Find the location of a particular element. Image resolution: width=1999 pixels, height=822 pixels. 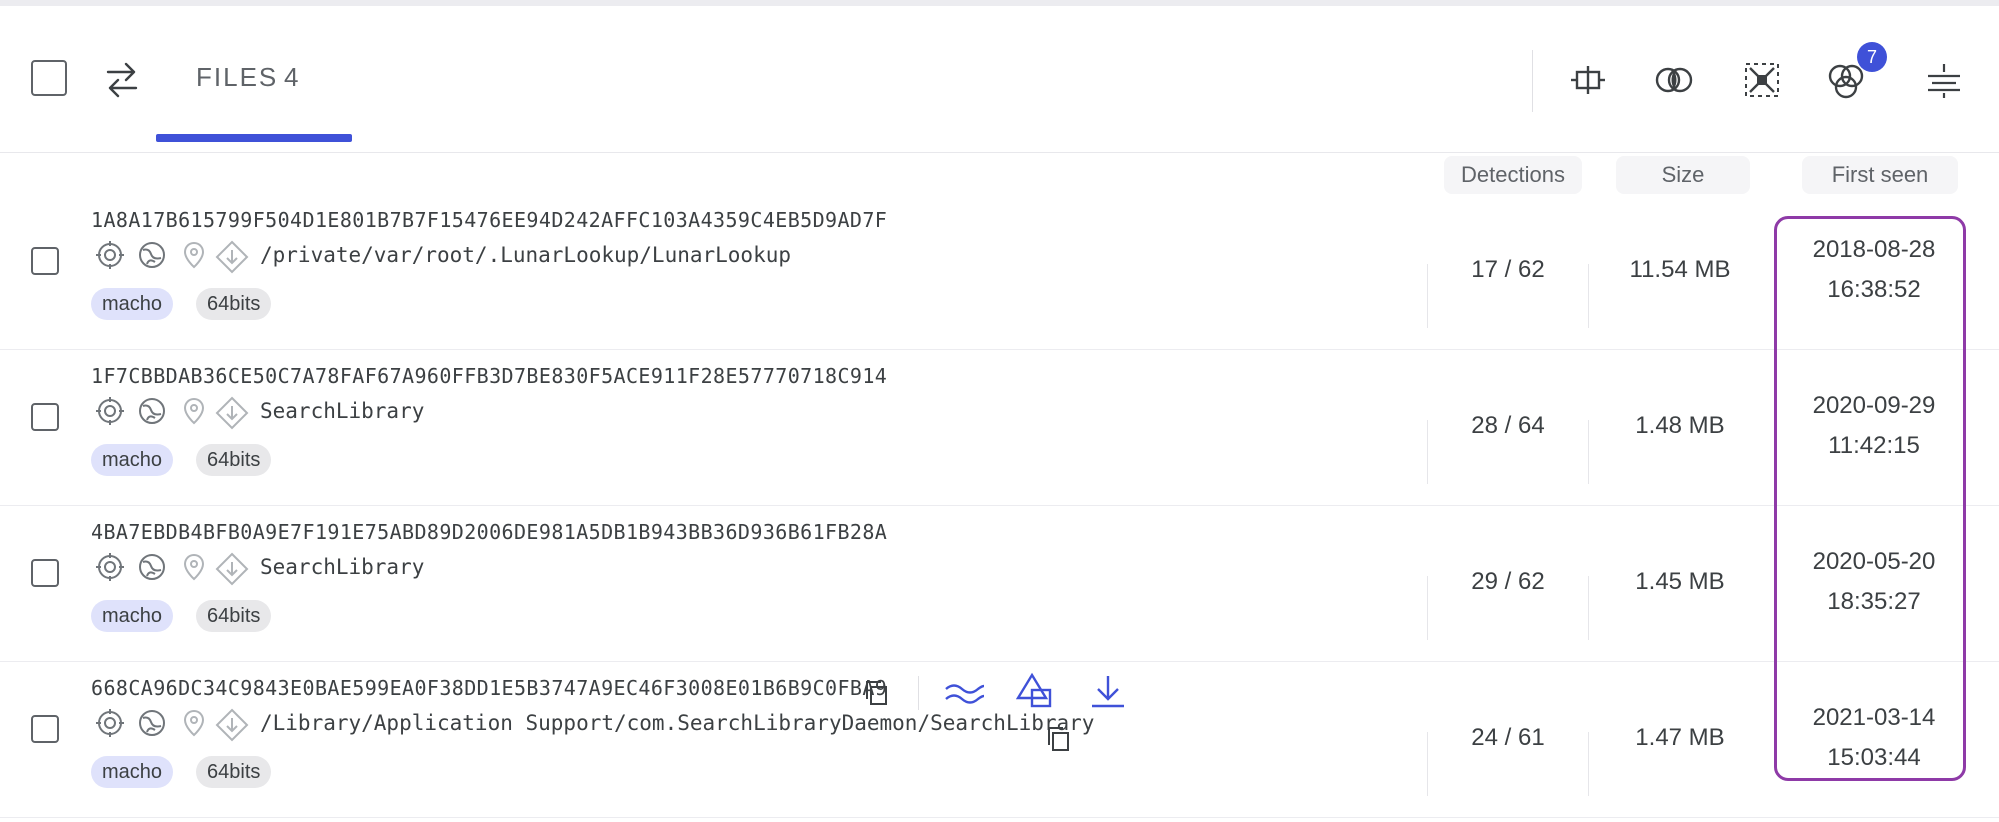

copy-hash-icon is located at coordinates (876, 693).